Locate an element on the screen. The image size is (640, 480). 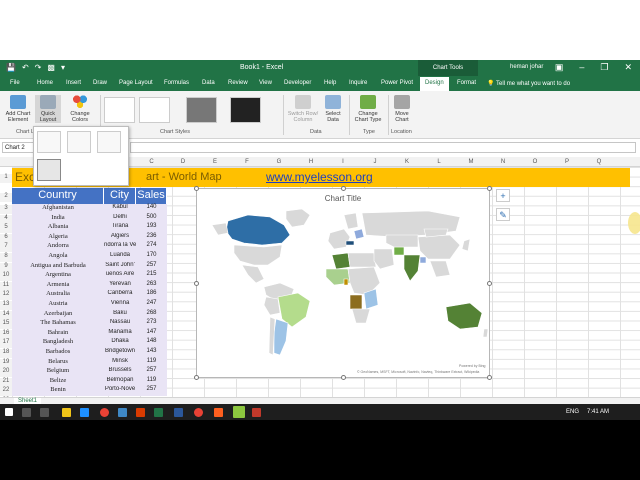
city-cell: Saint John' is located at coordinates (120, 266).